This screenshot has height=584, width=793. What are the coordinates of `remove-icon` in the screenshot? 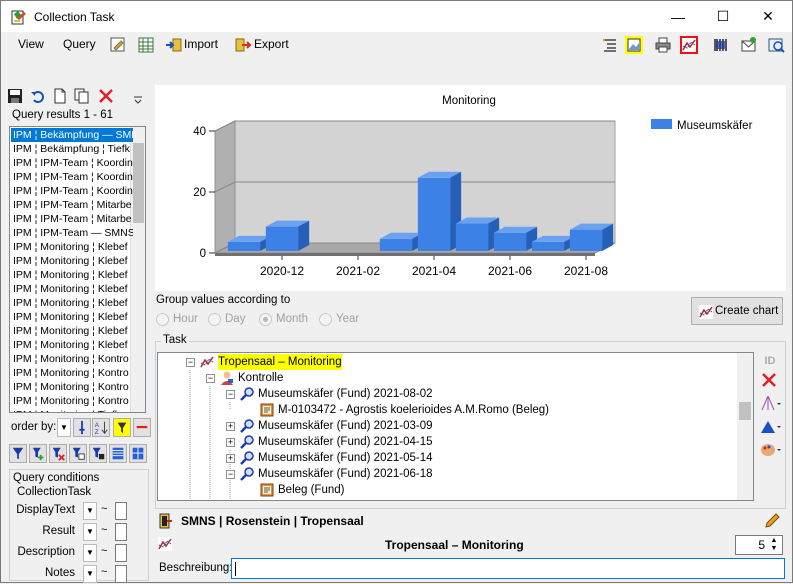 It's located at (770, 381).